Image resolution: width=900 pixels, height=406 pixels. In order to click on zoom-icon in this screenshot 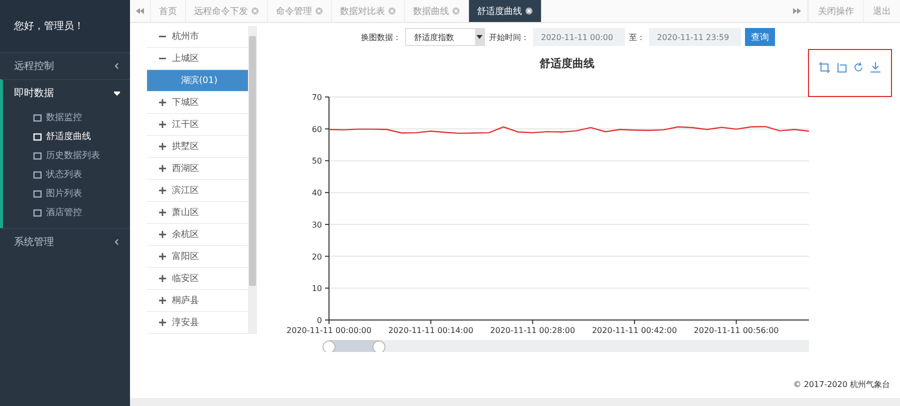, I will do `click(824, 67)`.